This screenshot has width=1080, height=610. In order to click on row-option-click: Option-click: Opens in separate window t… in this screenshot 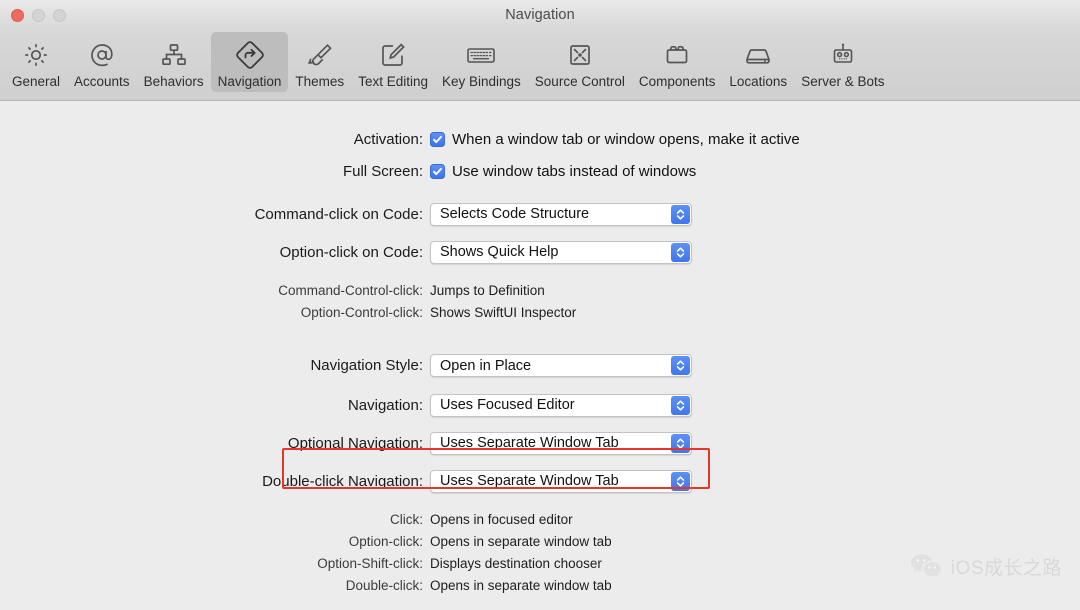, I will do `click(540, 541)`.